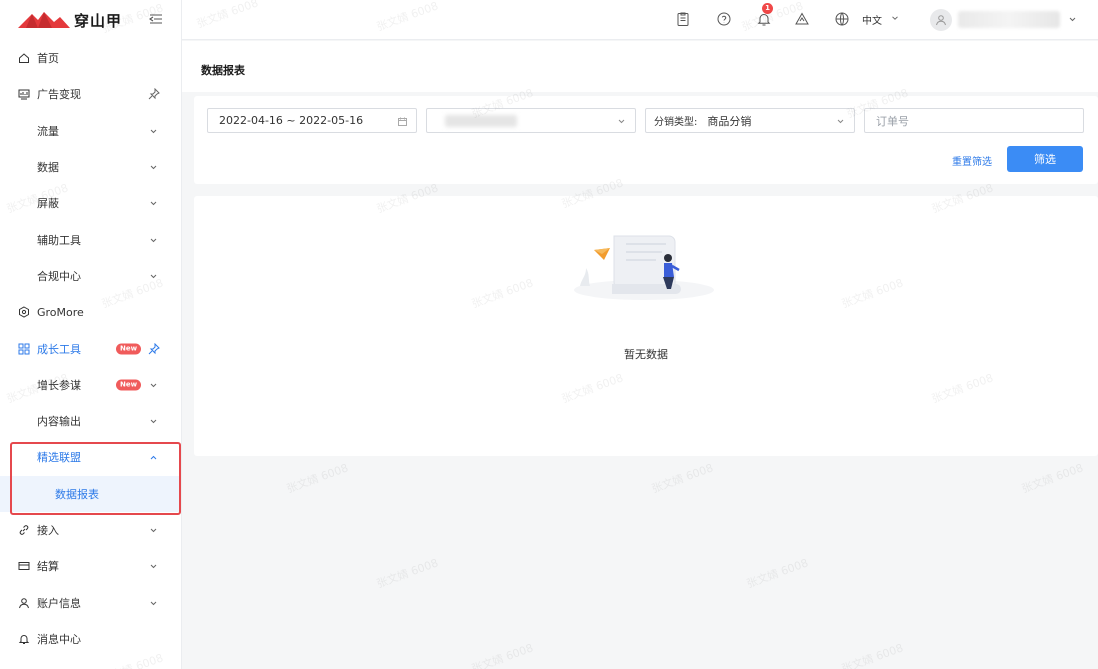 Image resolution: width=1098 pixels, height=669 pixels. What do you see at coordinates (1045, 159) in the screenshot?
I see `filter-button: 筛选` at bounding box center [1045, 159].